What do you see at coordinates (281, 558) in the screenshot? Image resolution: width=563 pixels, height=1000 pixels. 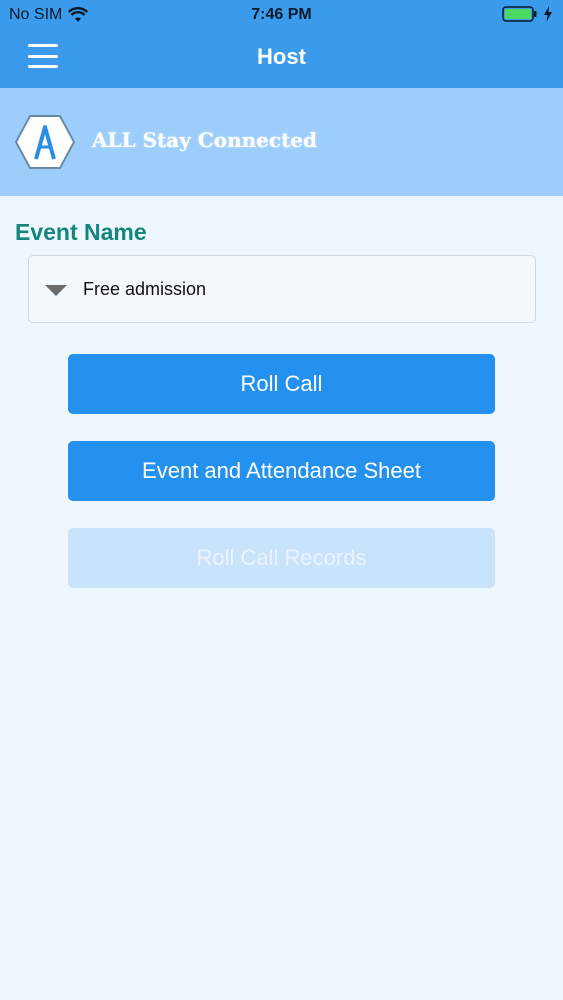 I see `roll-call-records-button: Roll Call Records` at bounding box center [281, 558].